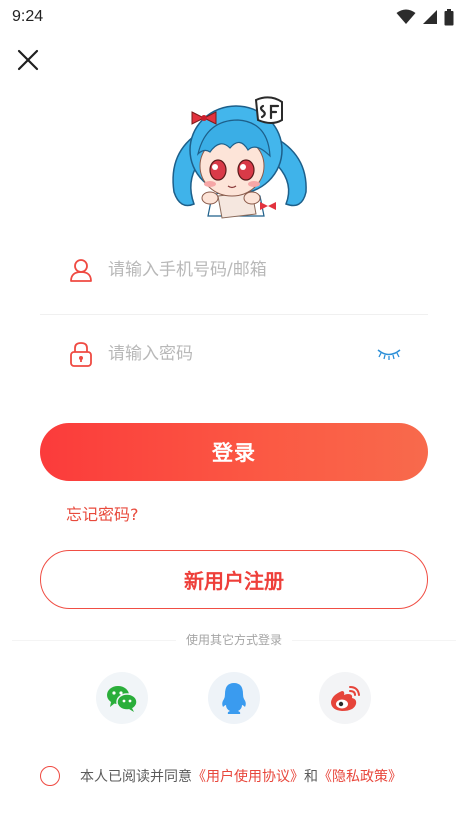 This screenshot has width=468, height=832. I want to click on eye-closed-icon, so click(389, 354).